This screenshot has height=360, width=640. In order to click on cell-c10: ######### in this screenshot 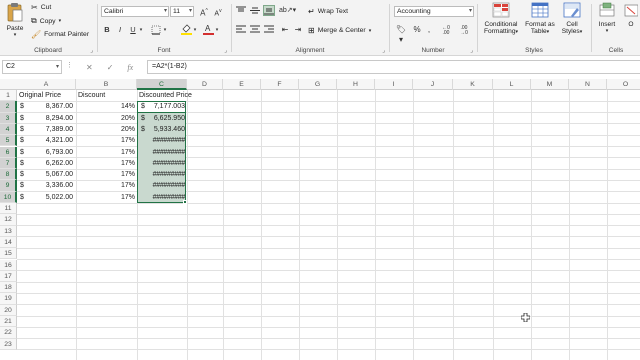, I will do `click(162, 197)`.